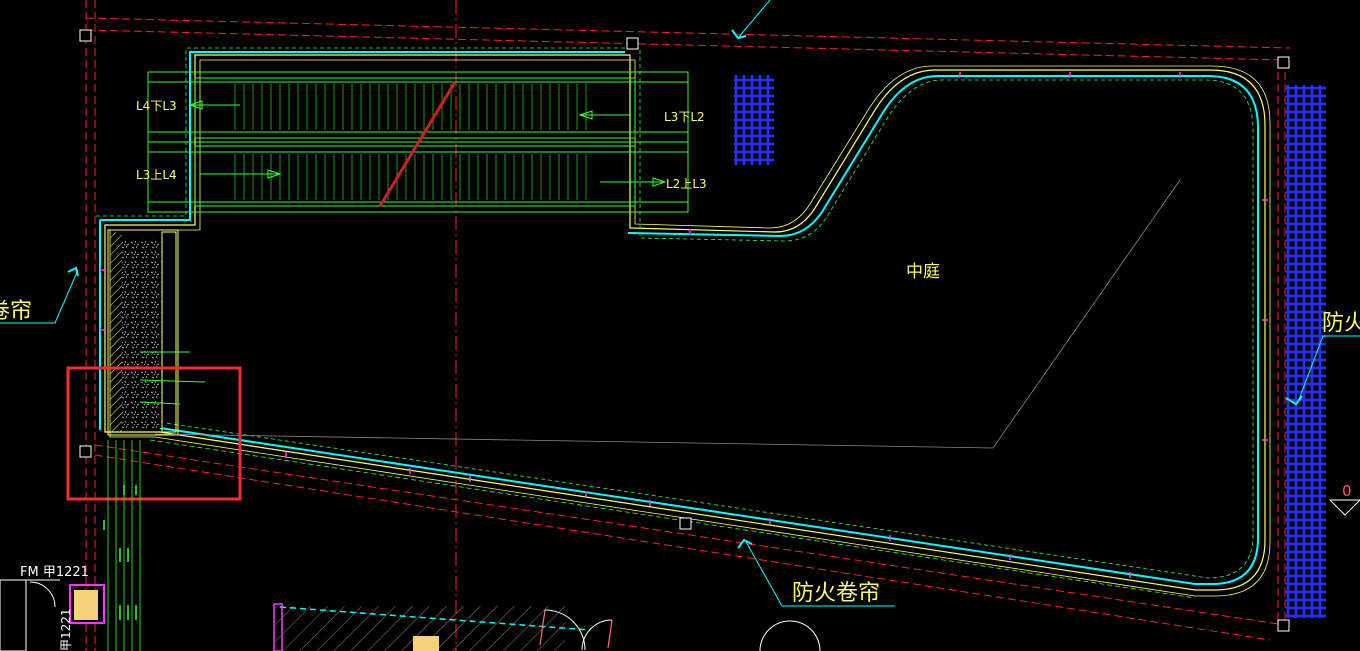  I want to click on blue-grid-top, so click(754, 120).